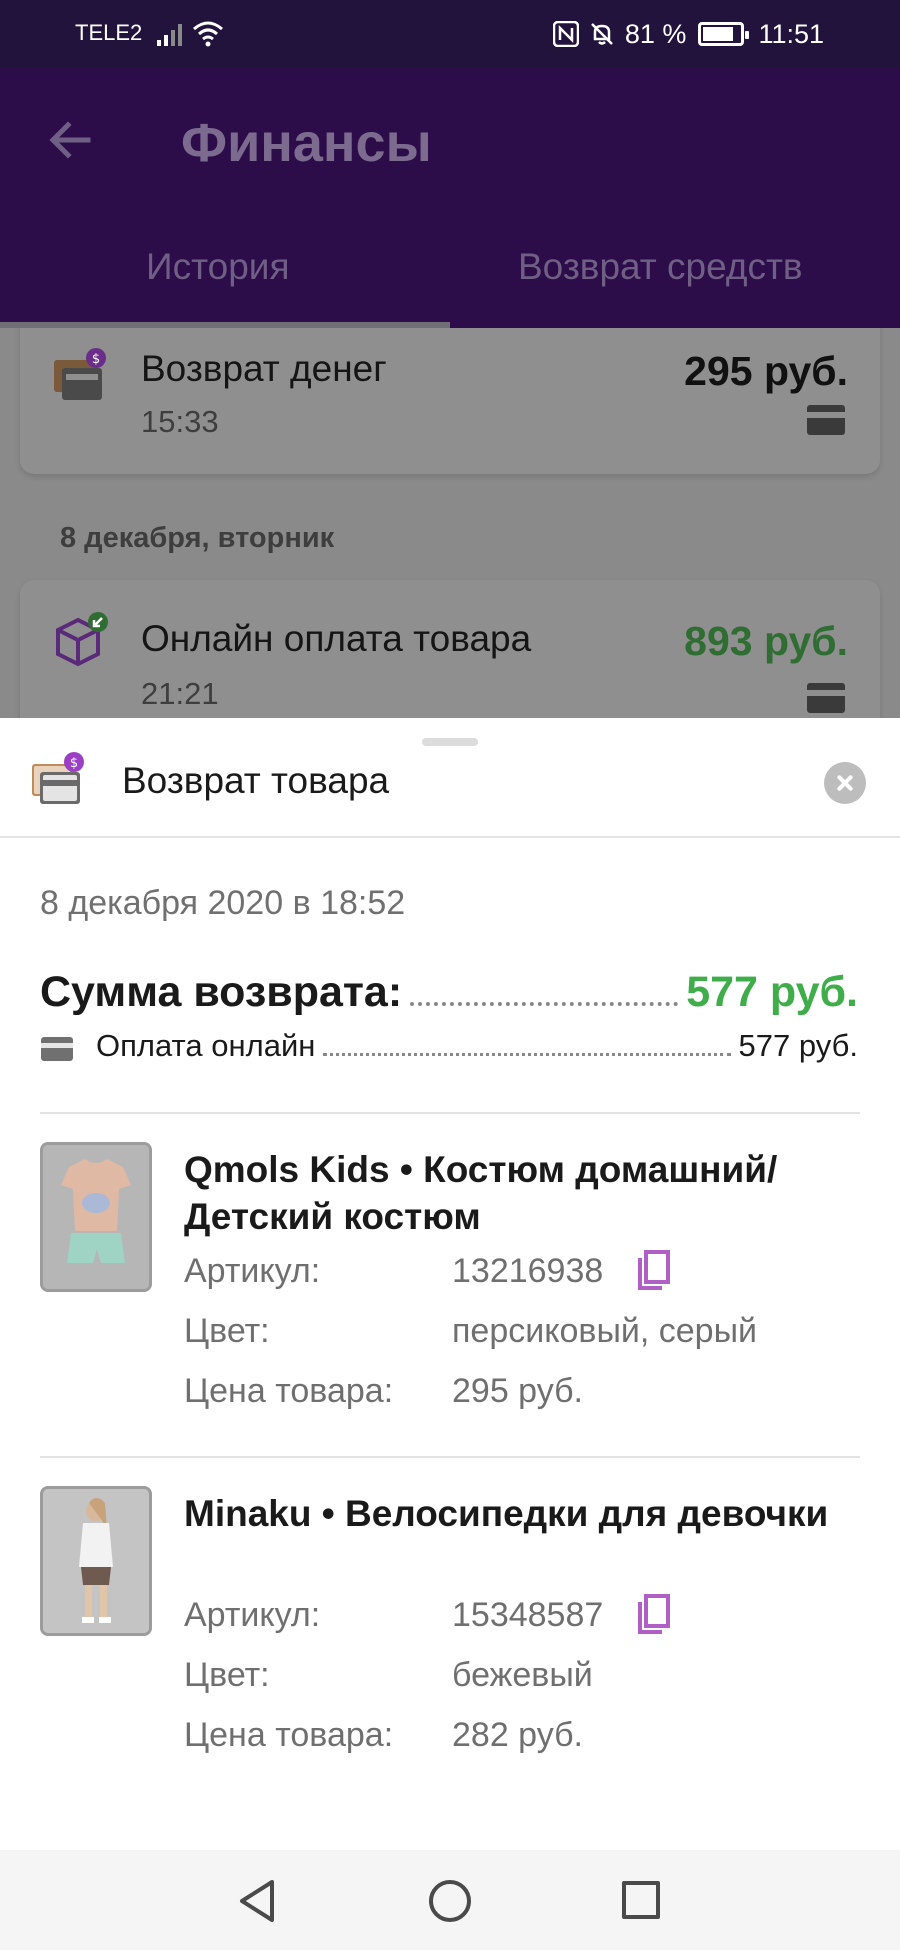  What do you see at coordinates (450, 401) in the screenshot?
I see `history-item: $ Возврат денег 15:33 295 руб.` at bounding box center [450, 401].